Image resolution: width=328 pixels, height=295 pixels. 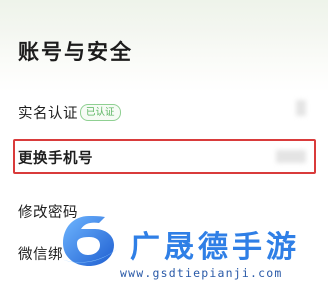 What do you see at coordinates (164, 157) in the screenshot?
I see `row-change-phone: 更换手机号` at bounding box center [164, 157].